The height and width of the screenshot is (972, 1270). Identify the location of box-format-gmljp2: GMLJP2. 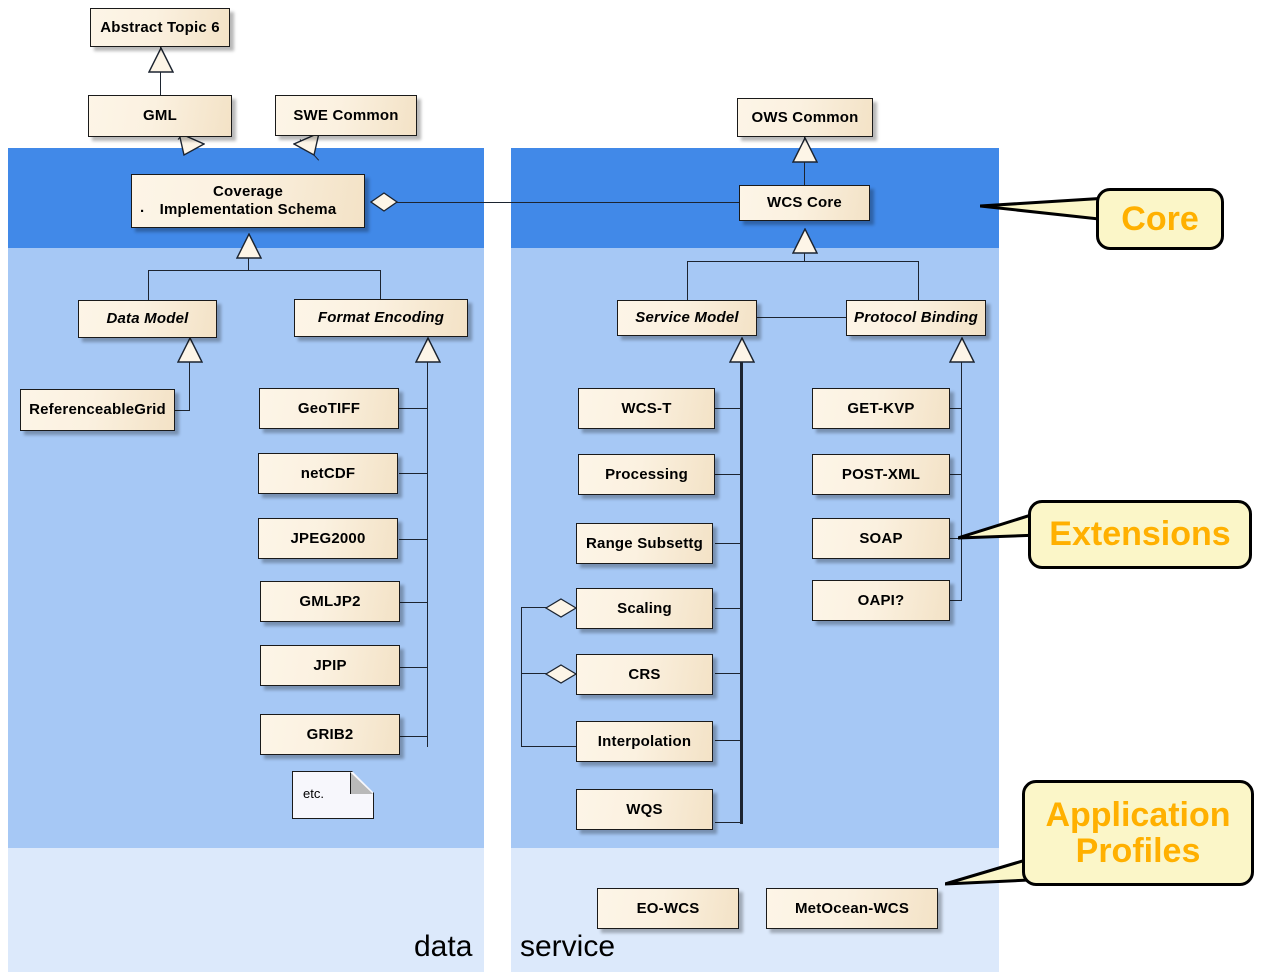
(330, 601).